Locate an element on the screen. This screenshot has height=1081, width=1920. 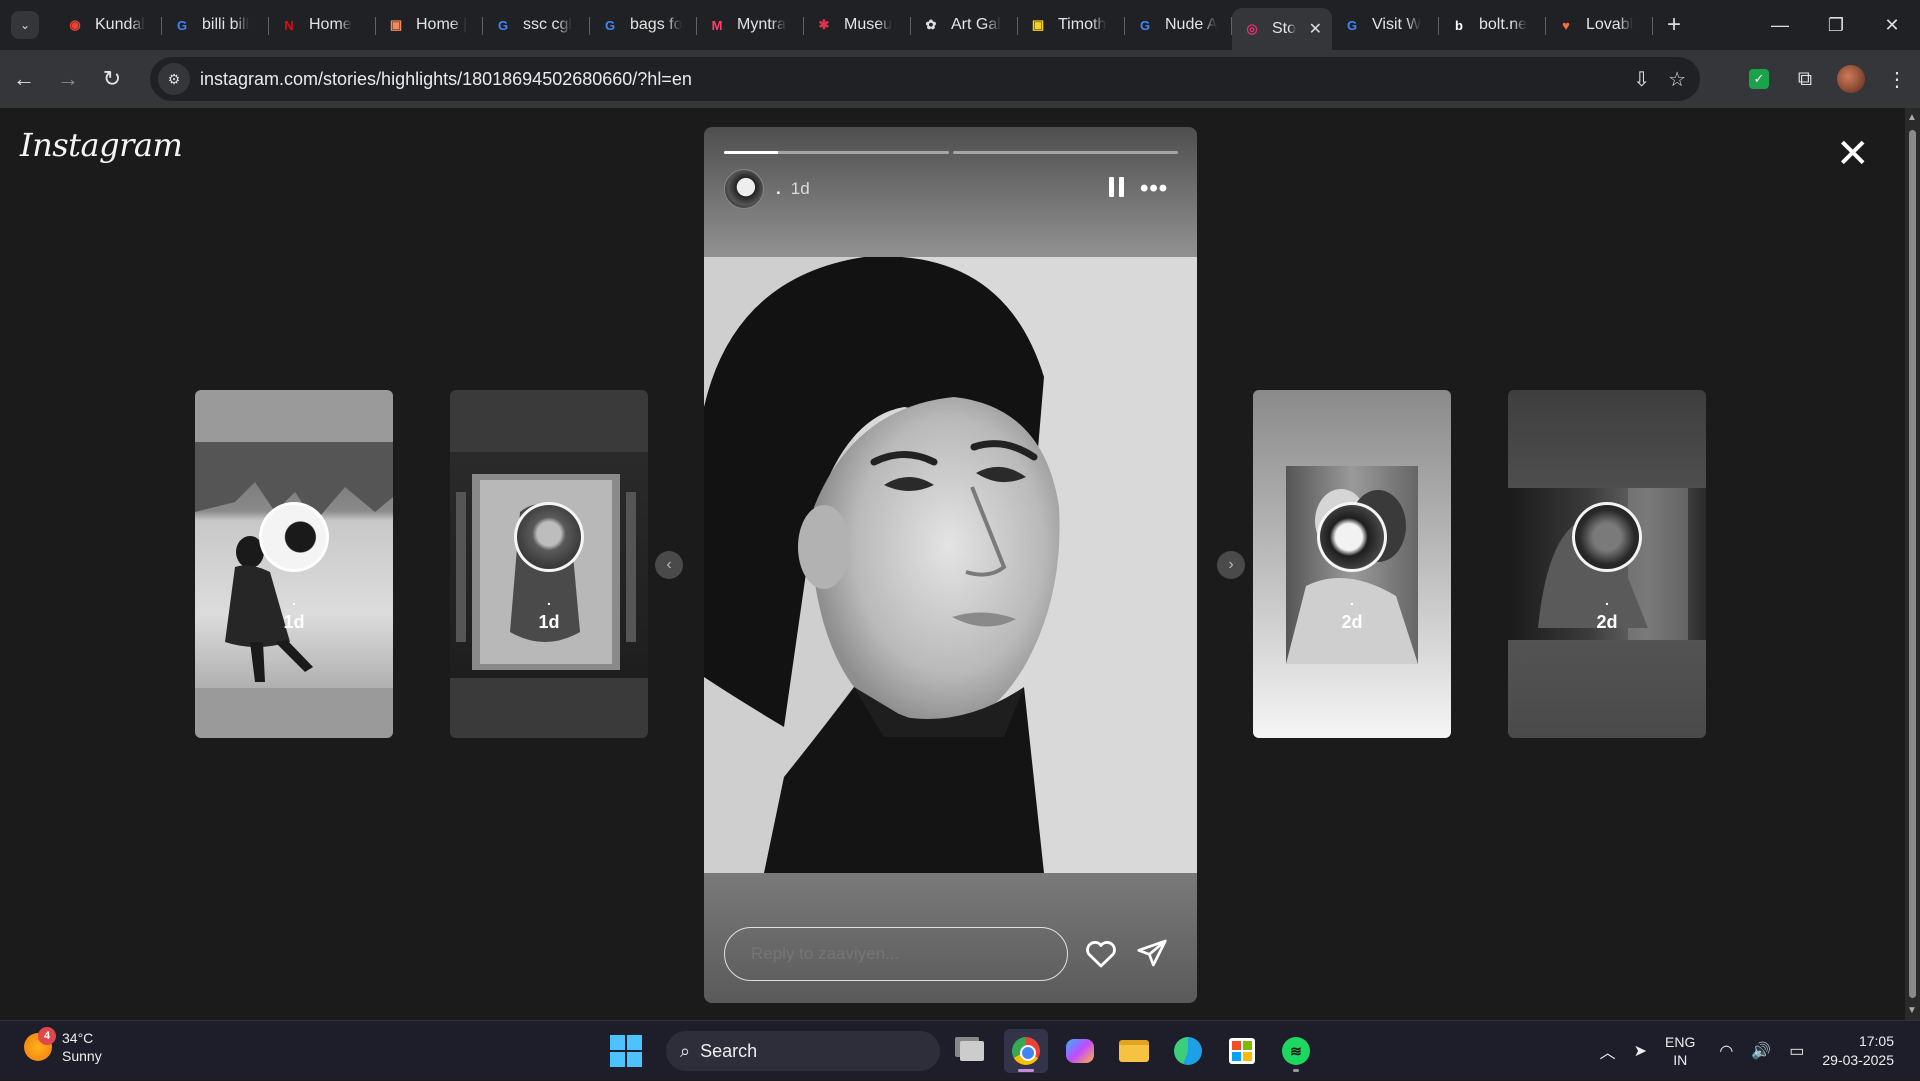
next-story-button: › is located at coordinates (1231, 565).